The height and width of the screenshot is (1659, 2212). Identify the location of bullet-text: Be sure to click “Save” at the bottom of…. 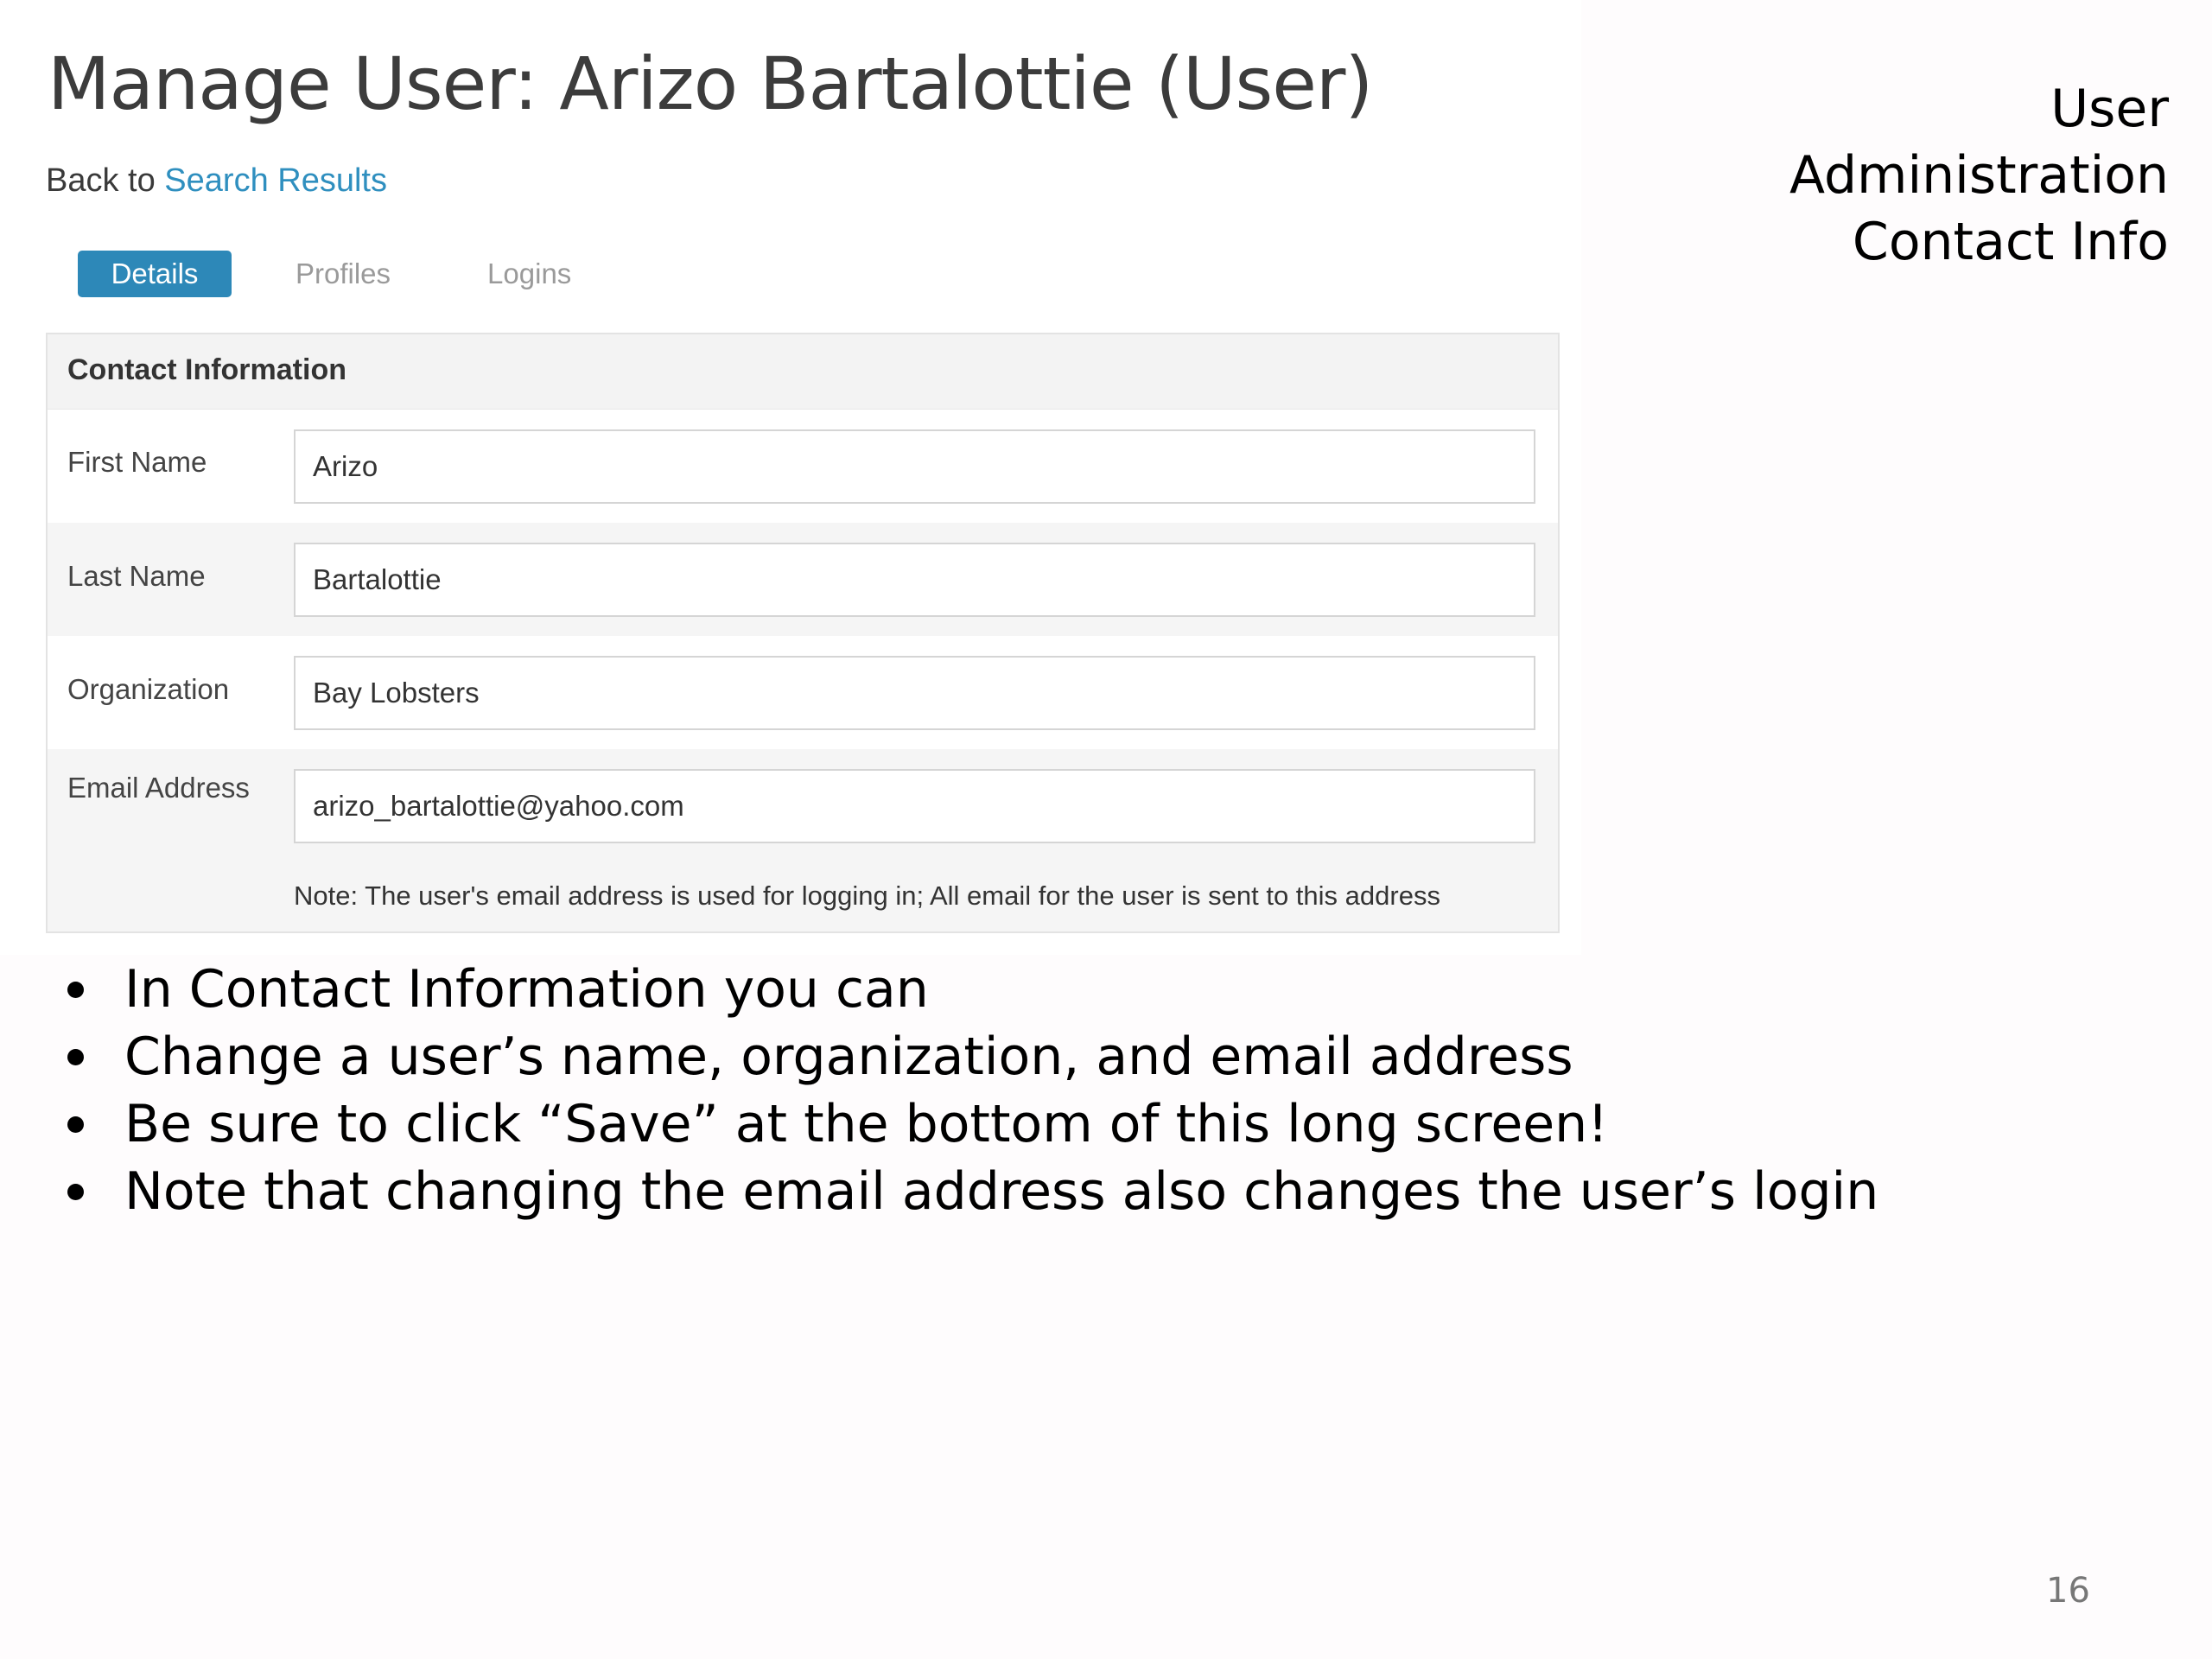
(866, 1124).